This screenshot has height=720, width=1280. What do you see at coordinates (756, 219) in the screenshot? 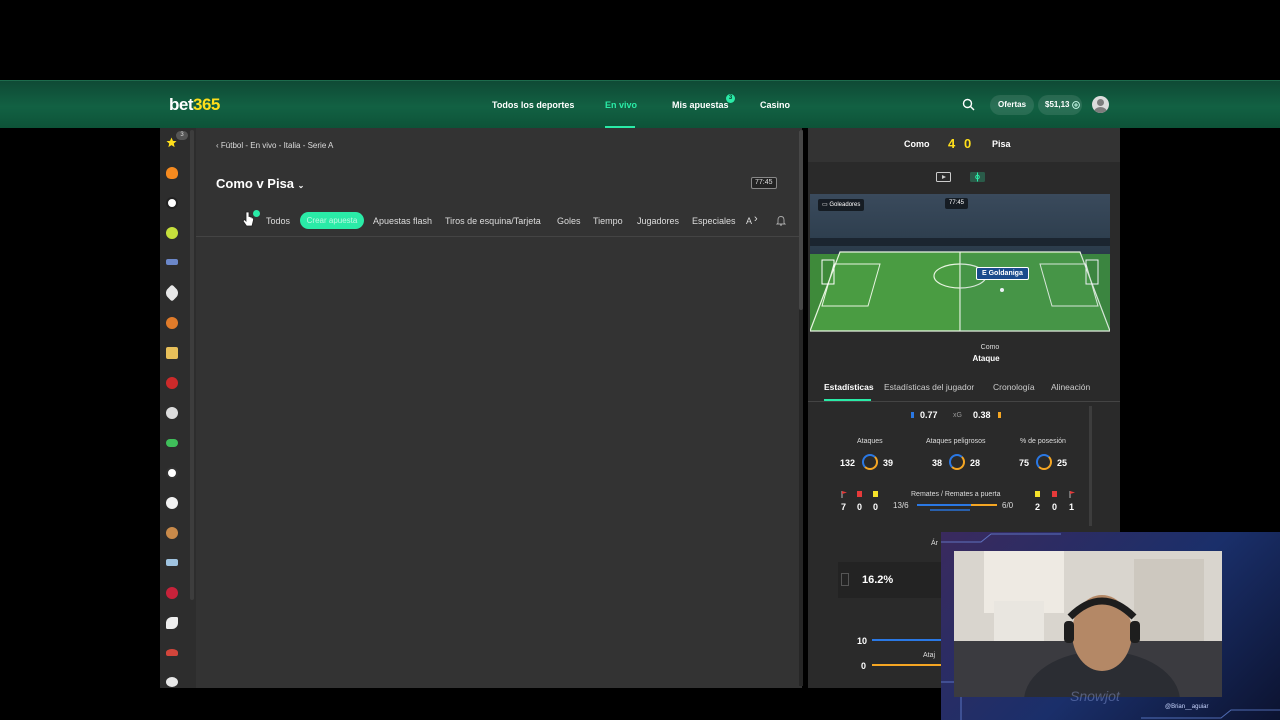
I see `chevron-right-icon: ›` at bounding box center [756, 219].